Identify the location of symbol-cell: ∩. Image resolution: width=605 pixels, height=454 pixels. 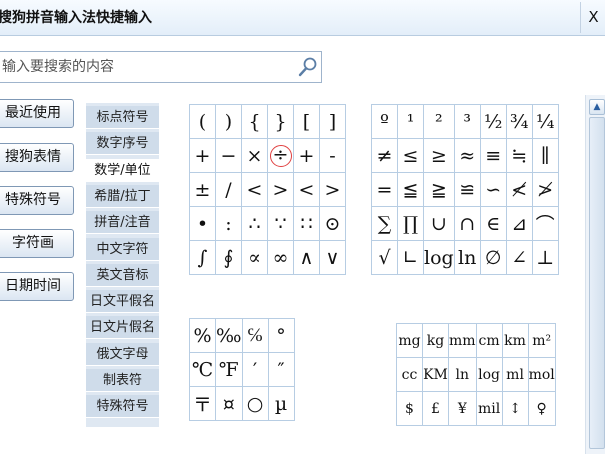
(467, 223).